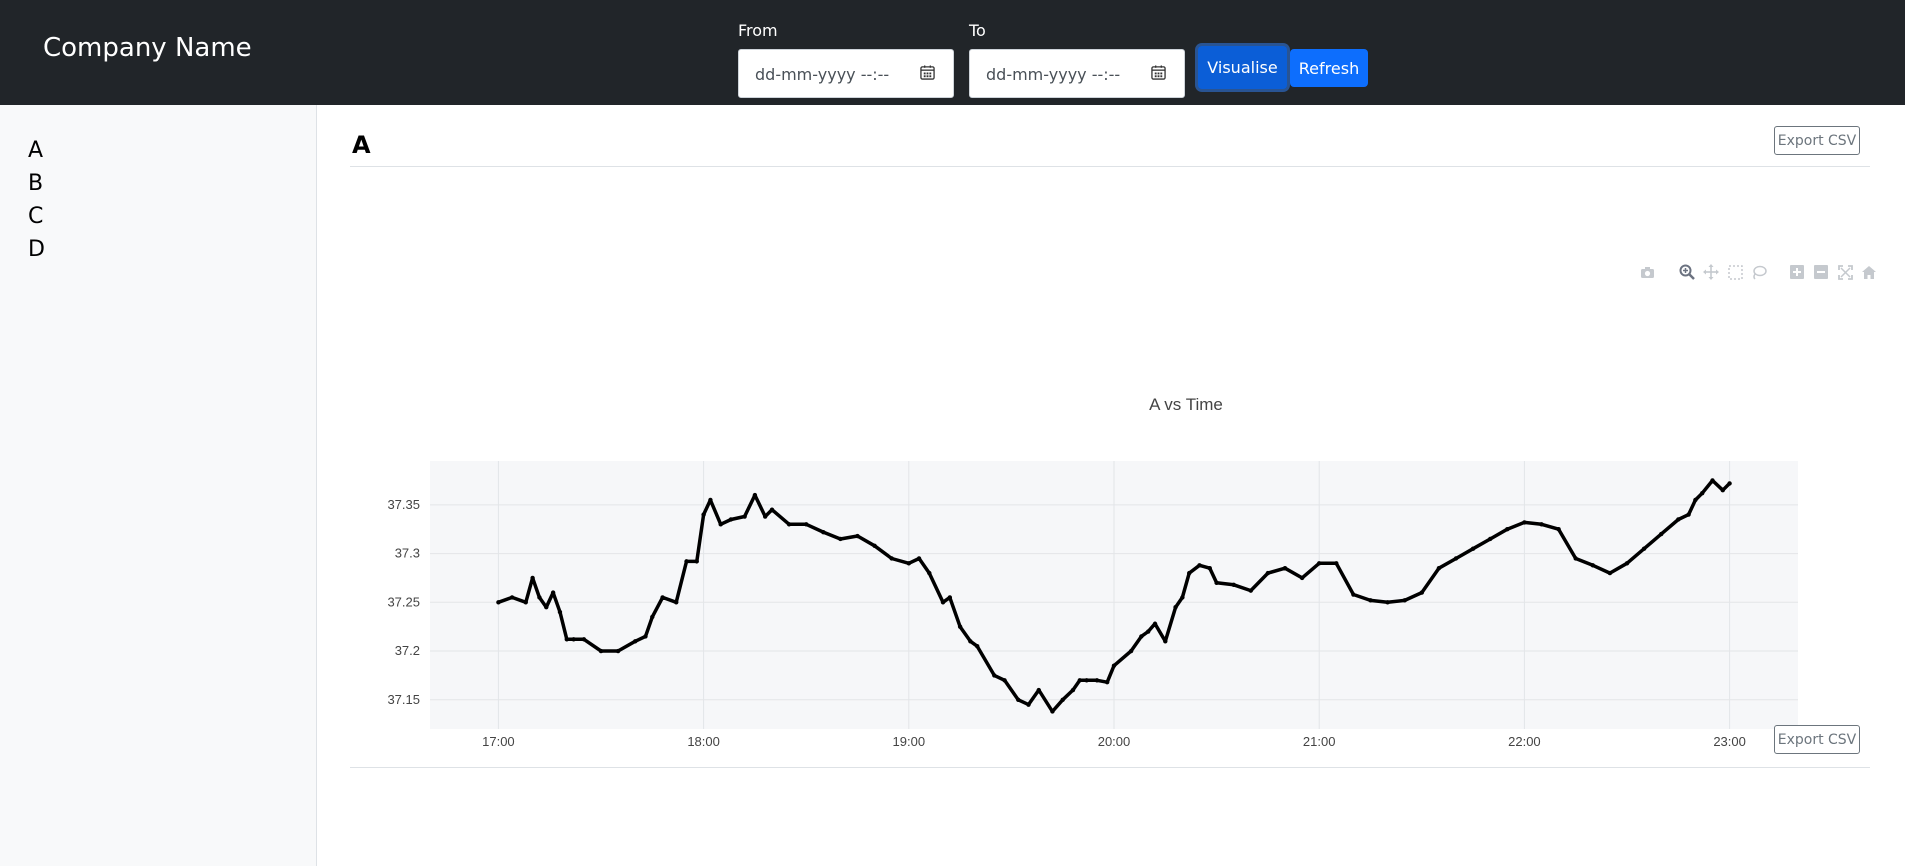 Image resolution: width=1905 pixels, height=866 pixels. Describe the element at coordinates (1647, 272) in the screenshot. I see `camera-icon` at that location.